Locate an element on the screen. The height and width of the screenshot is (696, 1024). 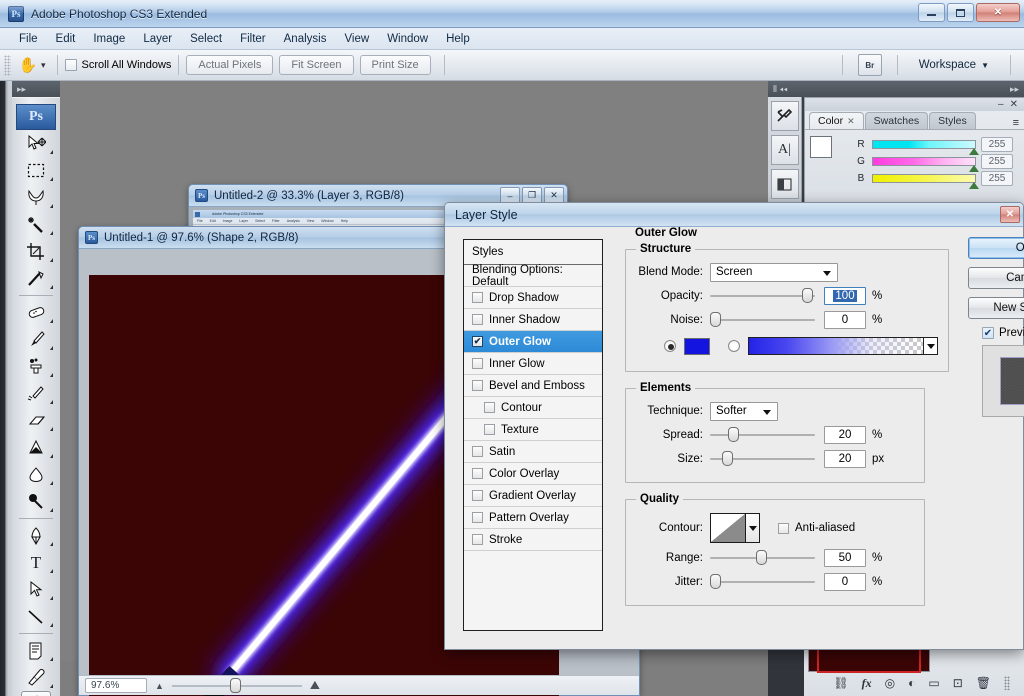
size-slider is located at coordinates (762, 458).